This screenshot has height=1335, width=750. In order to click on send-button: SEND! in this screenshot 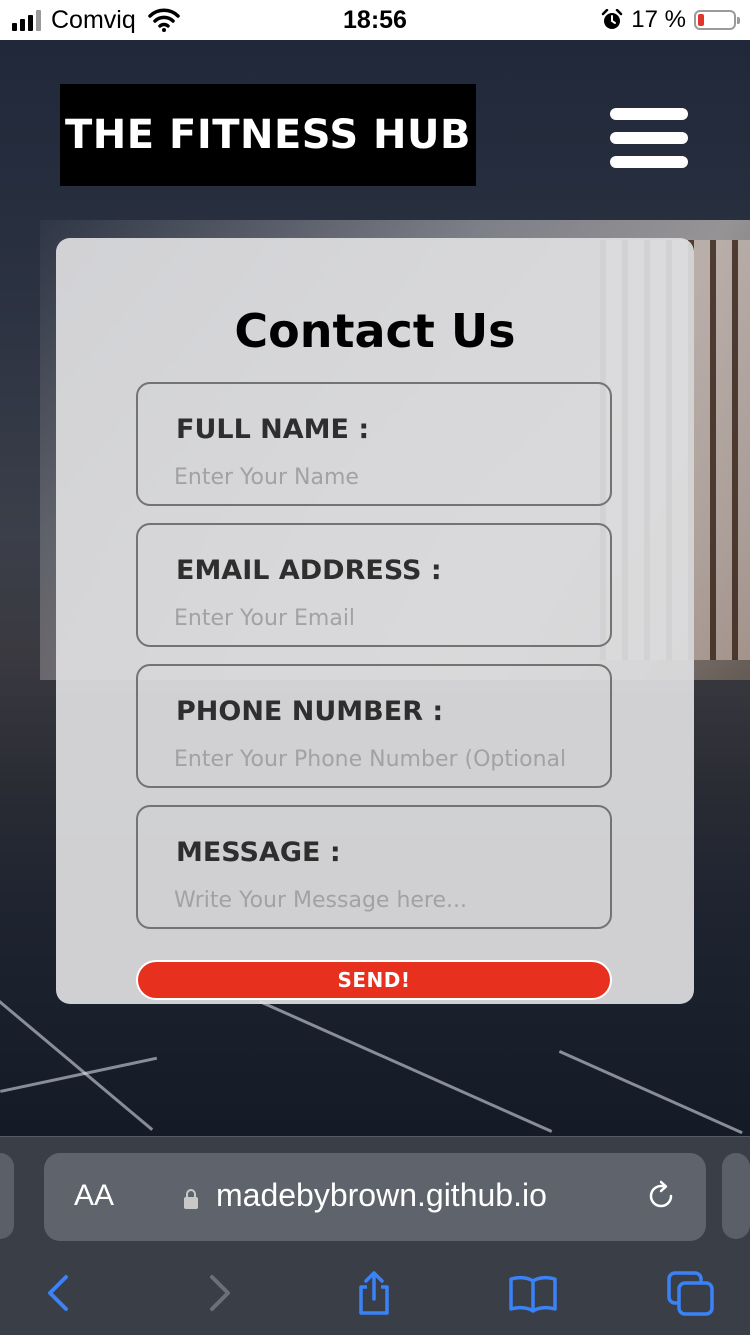, I will do `click(374, 980)`.